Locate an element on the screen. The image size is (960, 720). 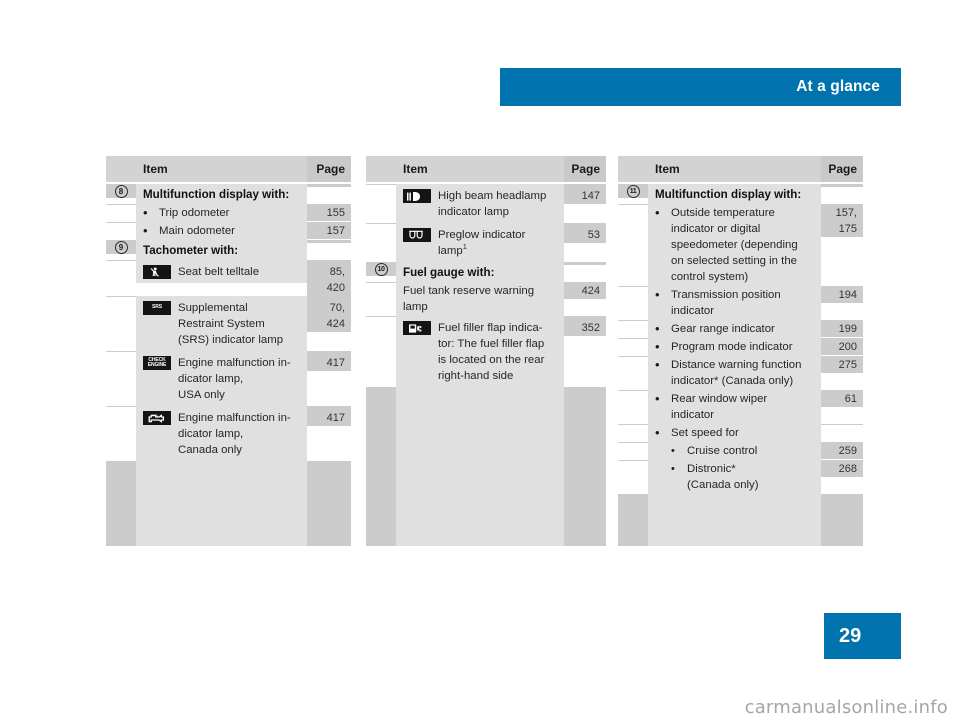
row-item-text: Cruise control is located at coordinates (722, 451).